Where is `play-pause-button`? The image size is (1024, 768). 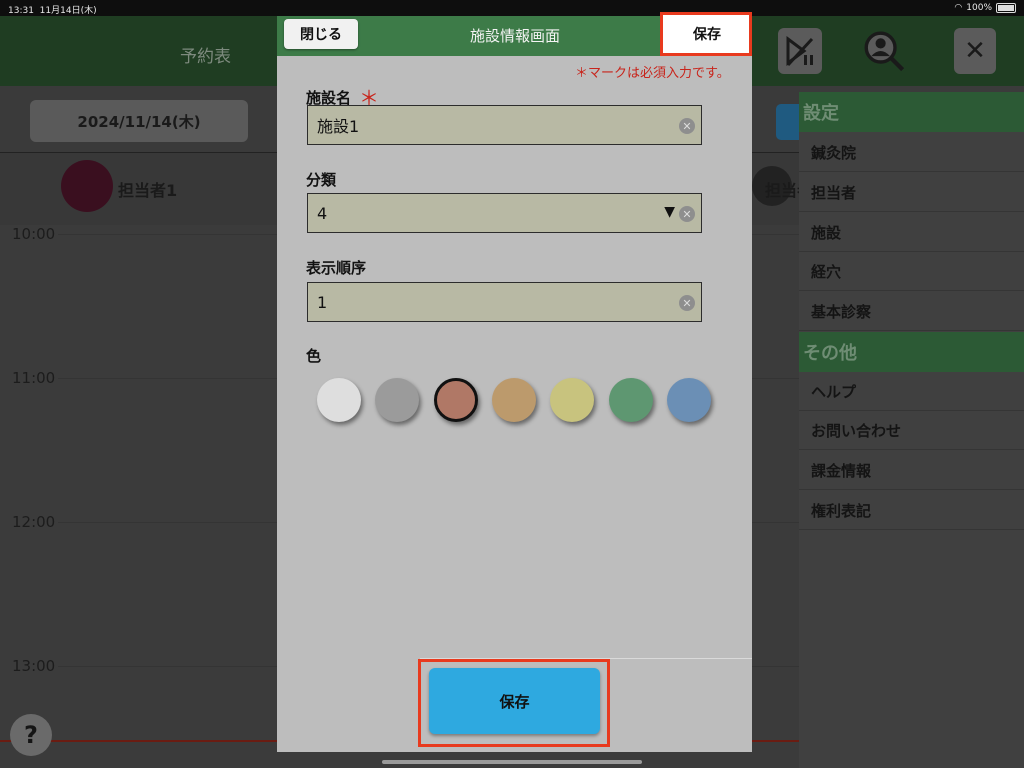
play-pause-button is located at coordinates (800, 51).